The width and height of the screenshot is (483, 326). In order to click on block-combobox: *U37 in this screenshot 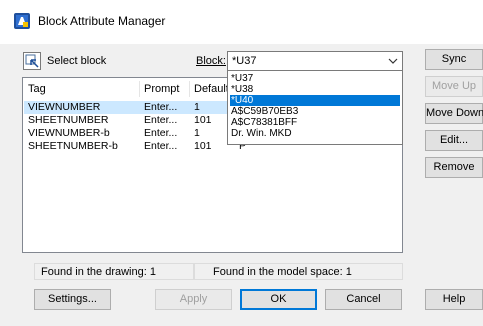, I will do `click(315, 61)`.